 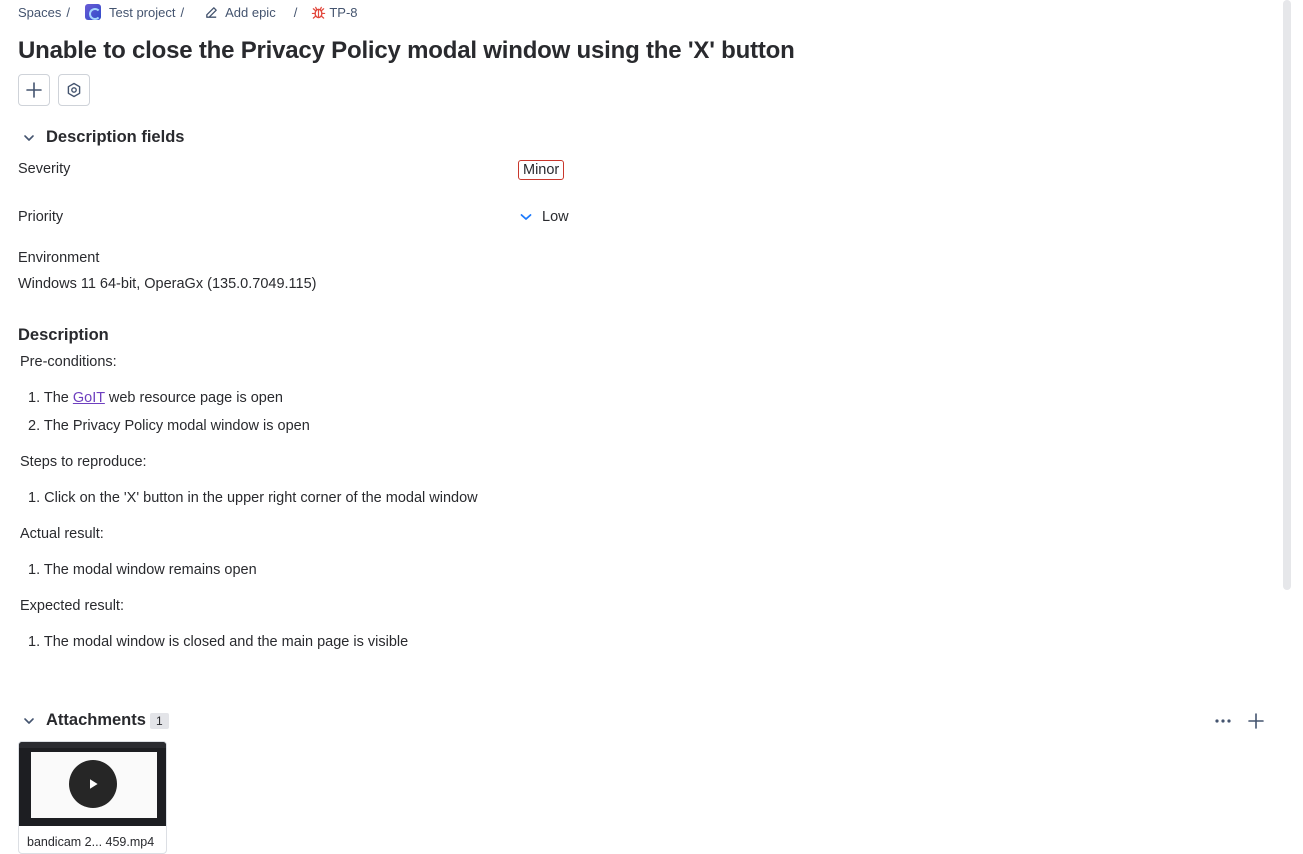 What do you see at coordinates (89, 398) in the screenshot?
I see `goit-link: GoIT` at bounding box center [89, 398].